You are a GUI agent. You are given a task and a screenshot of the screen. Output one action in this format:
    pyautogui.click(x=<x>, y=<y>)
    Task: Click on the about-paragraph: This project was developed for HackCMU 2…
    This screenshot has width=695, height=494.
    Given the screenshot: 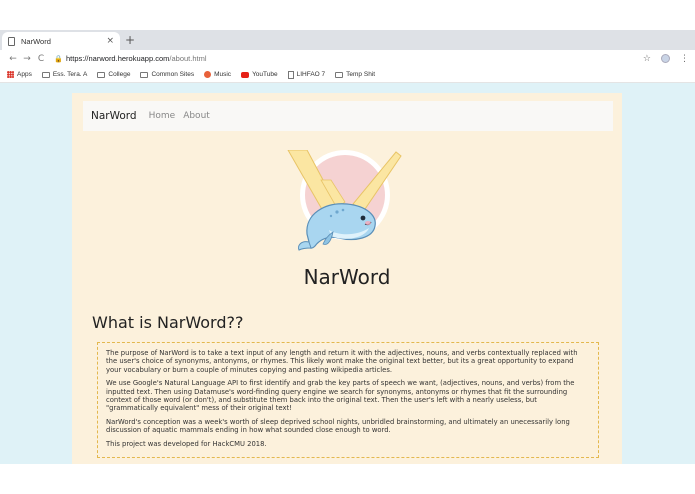 What is the action you would take?
    pyautogui.click(x=186, y=443)
    